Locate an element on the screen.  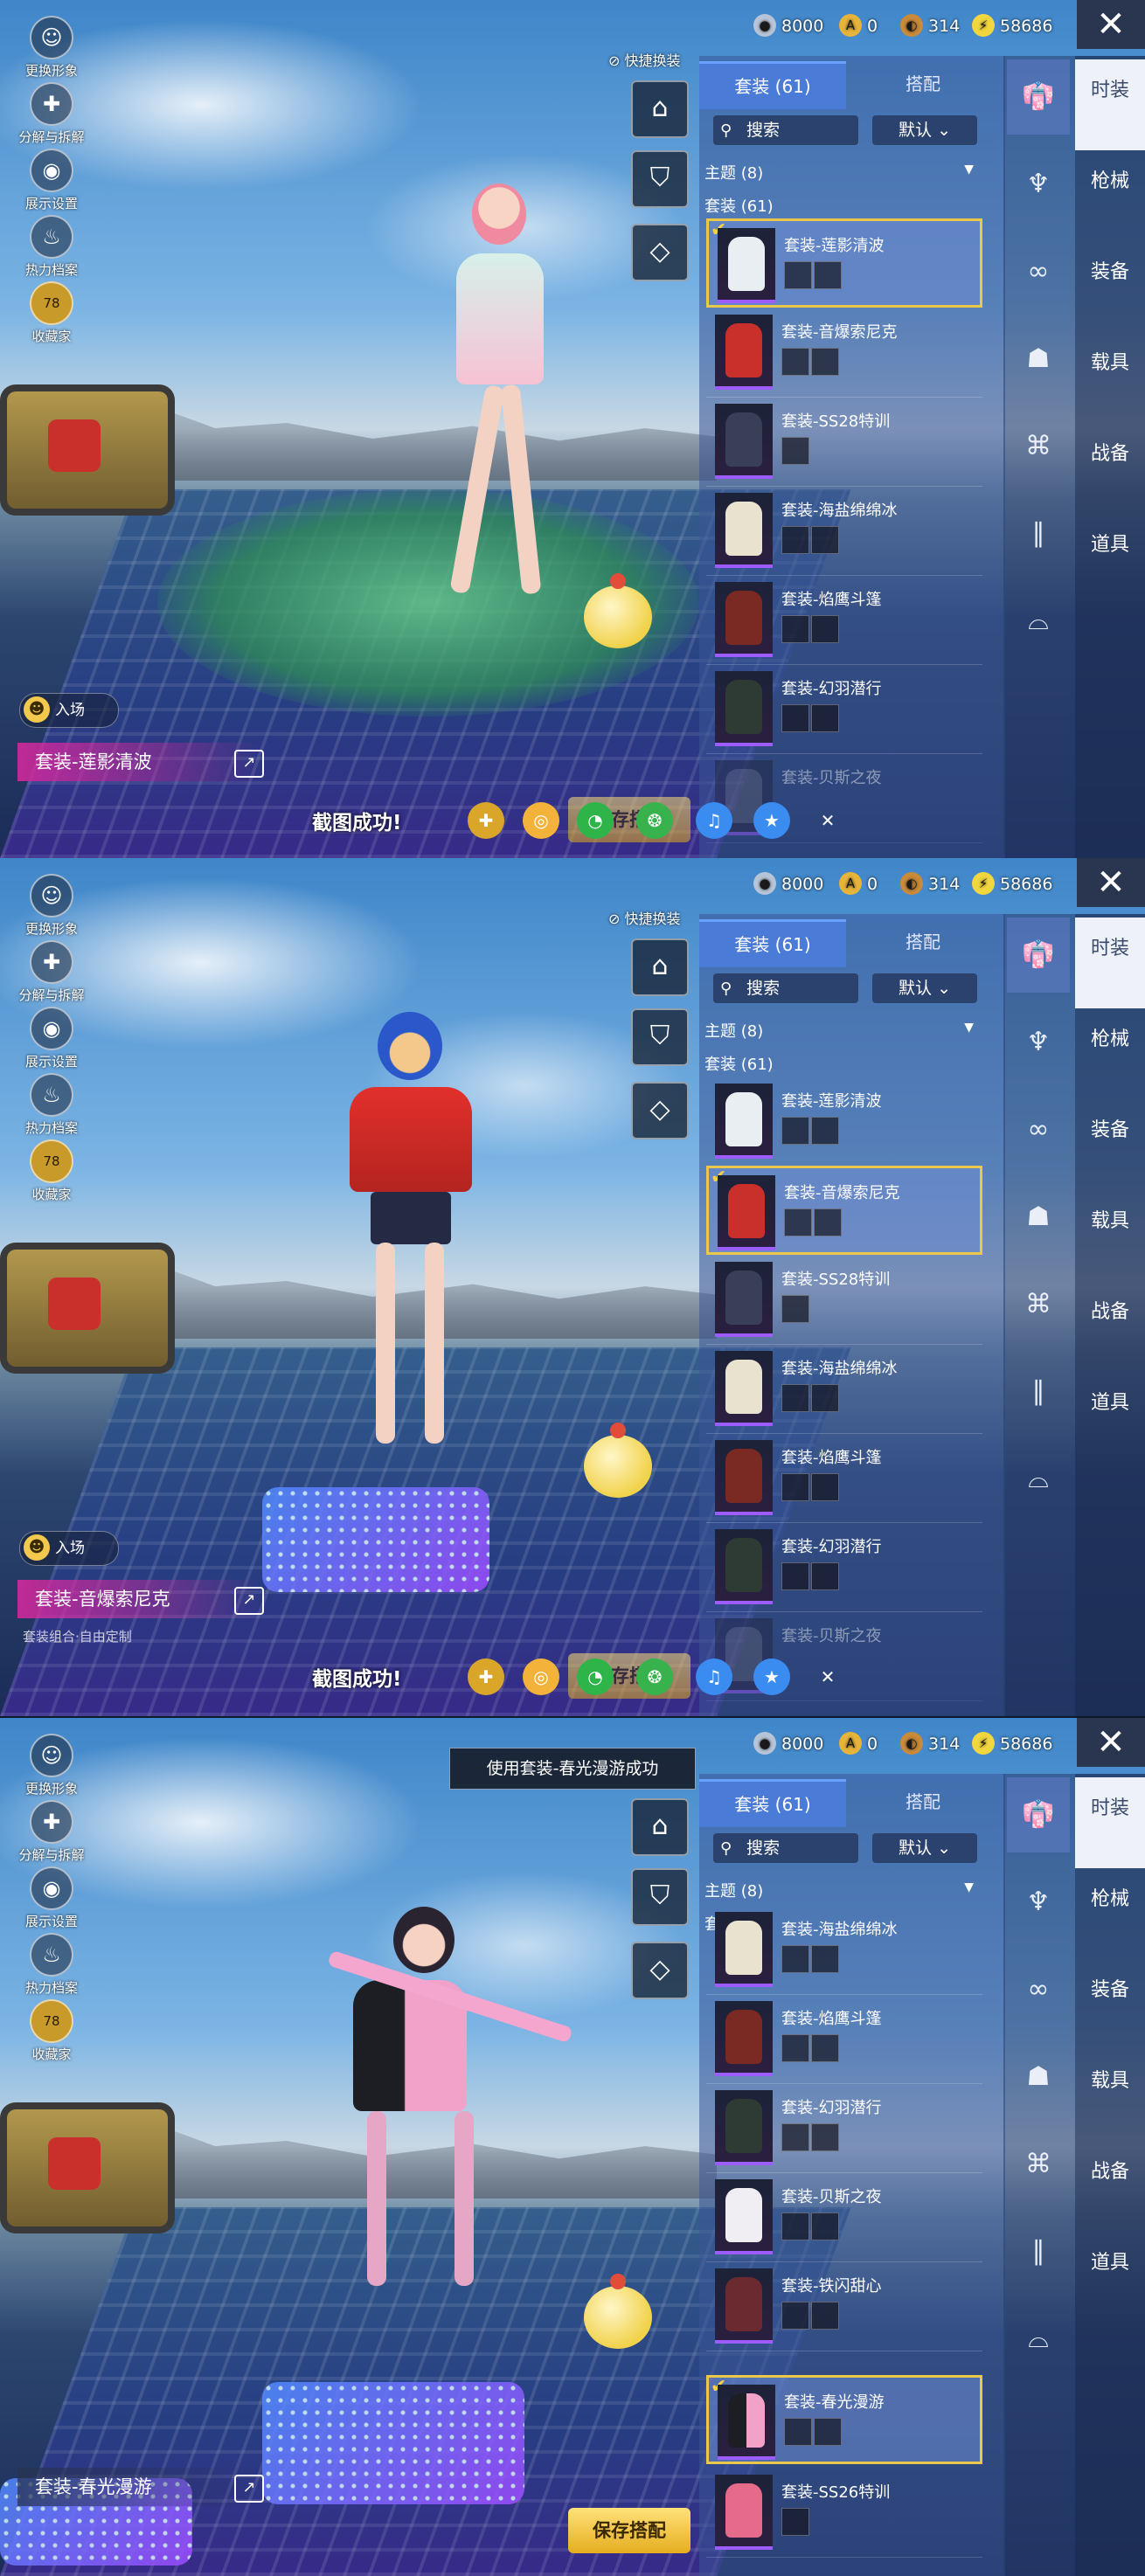
list-item: ✔套装-春光漫游 is located at coordinates (844, 2419).